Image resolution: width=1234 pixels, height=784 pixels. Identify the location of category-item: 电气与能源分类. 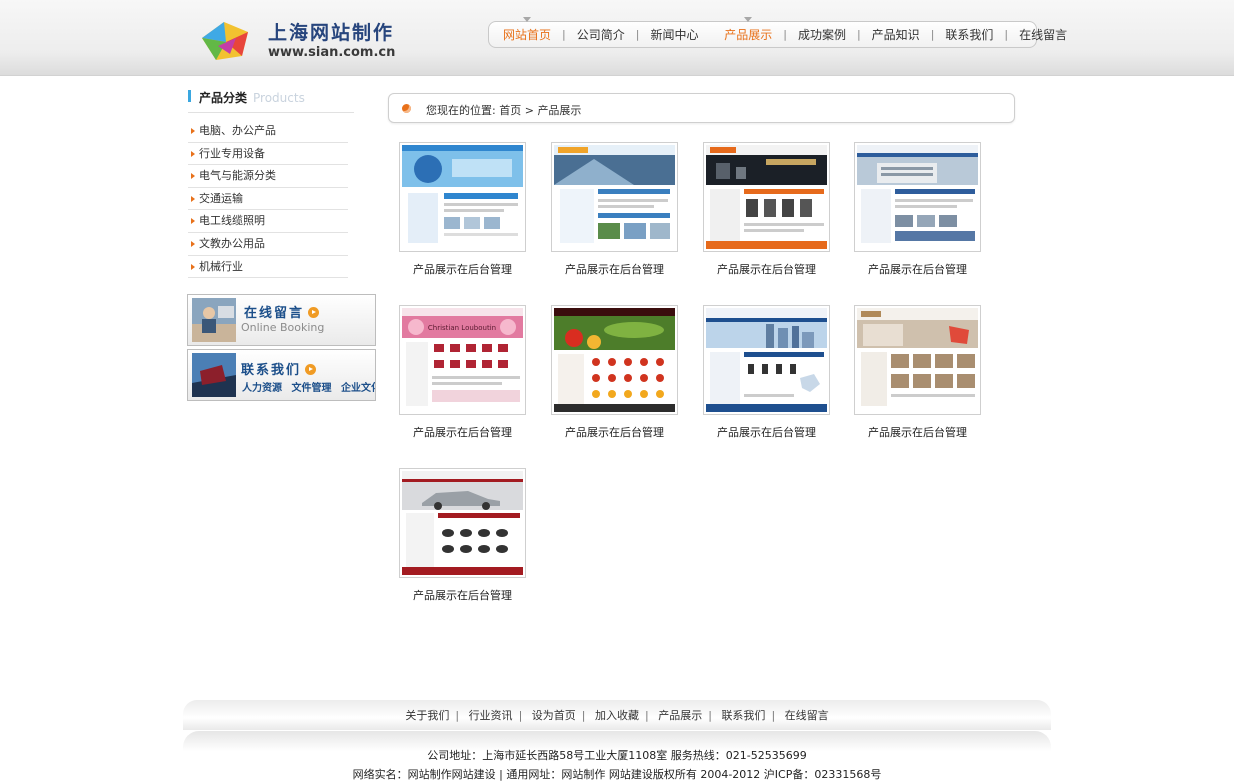
(268, 176).